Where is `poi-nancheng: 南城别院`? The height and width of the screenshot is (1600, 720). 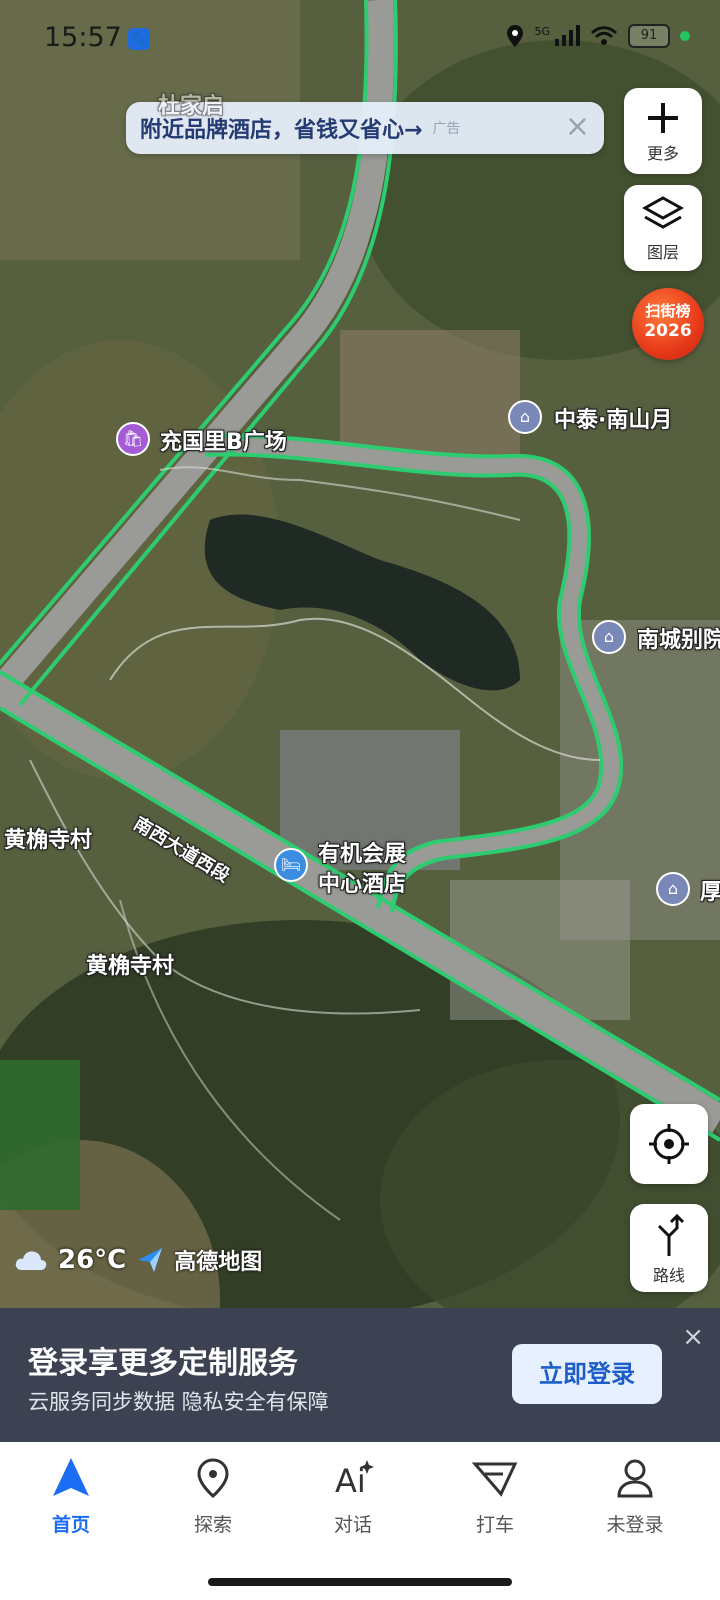
poi-nancheng: 南城别院 is located at coordinates (678, 638).